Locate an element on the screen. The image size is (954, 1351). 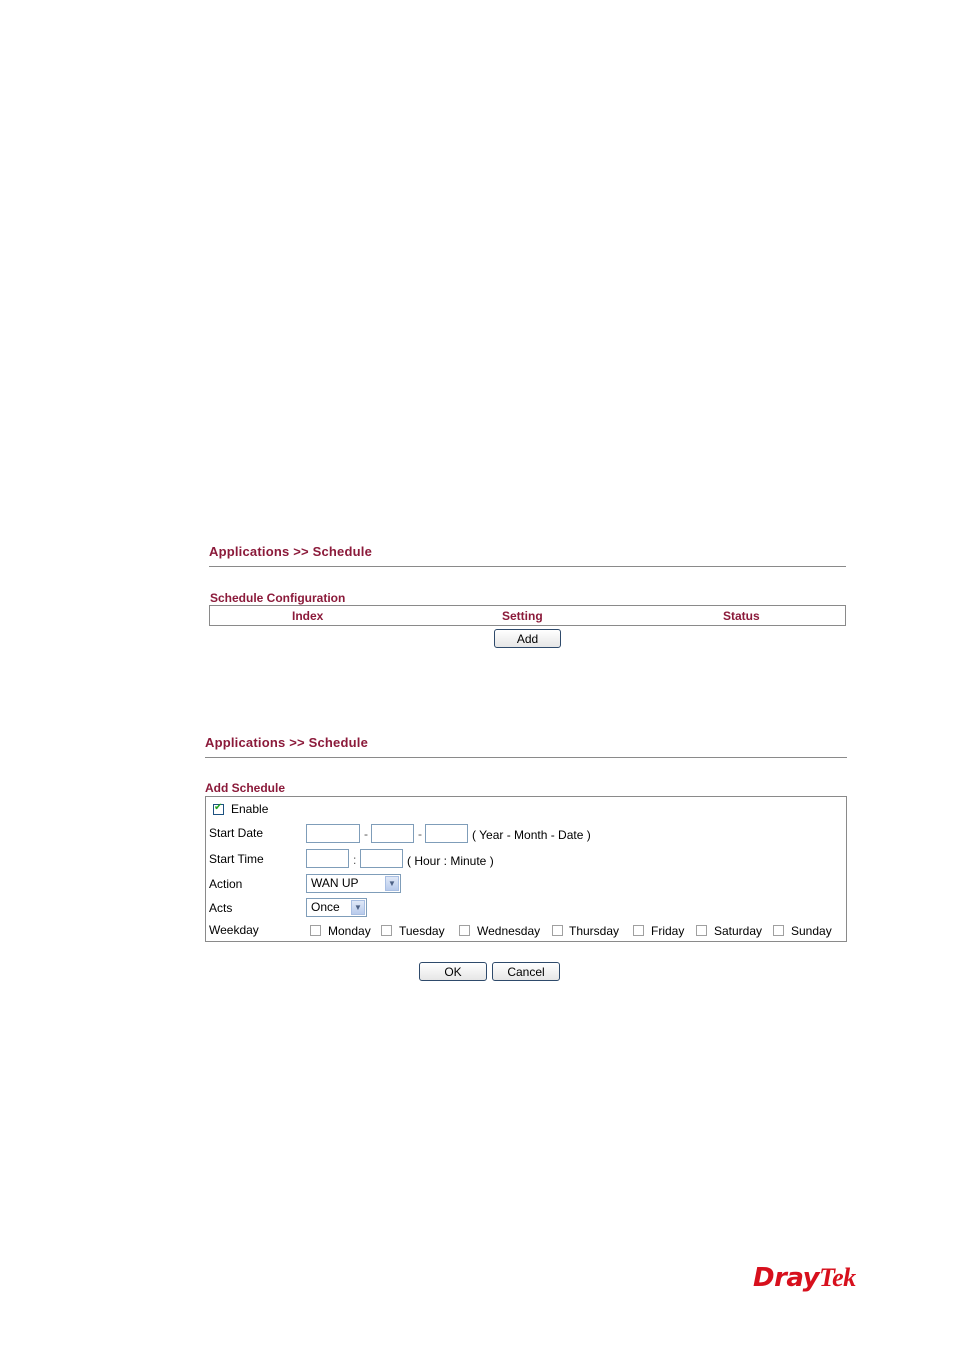
column-header-setting: Setting is located at coordinates (522, 616).